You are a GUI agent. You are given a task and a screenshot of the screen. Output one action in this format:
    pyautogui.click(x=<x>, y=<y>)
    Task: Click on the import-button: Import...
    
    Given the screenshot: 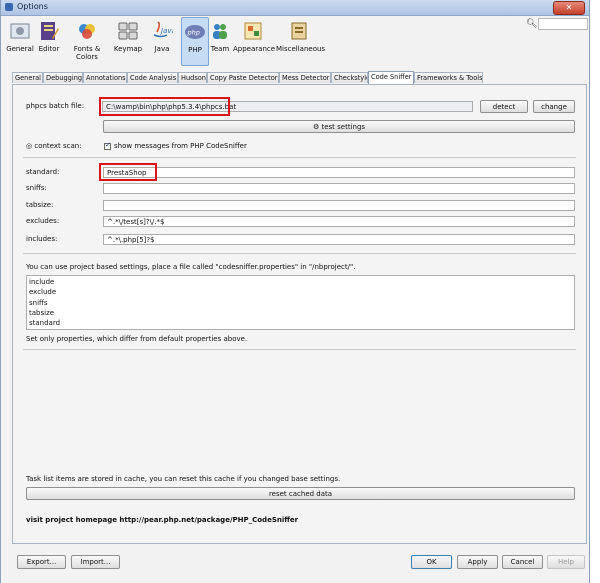 What is the action you would take?
    pyautogui.click(x=95, y=562)
    